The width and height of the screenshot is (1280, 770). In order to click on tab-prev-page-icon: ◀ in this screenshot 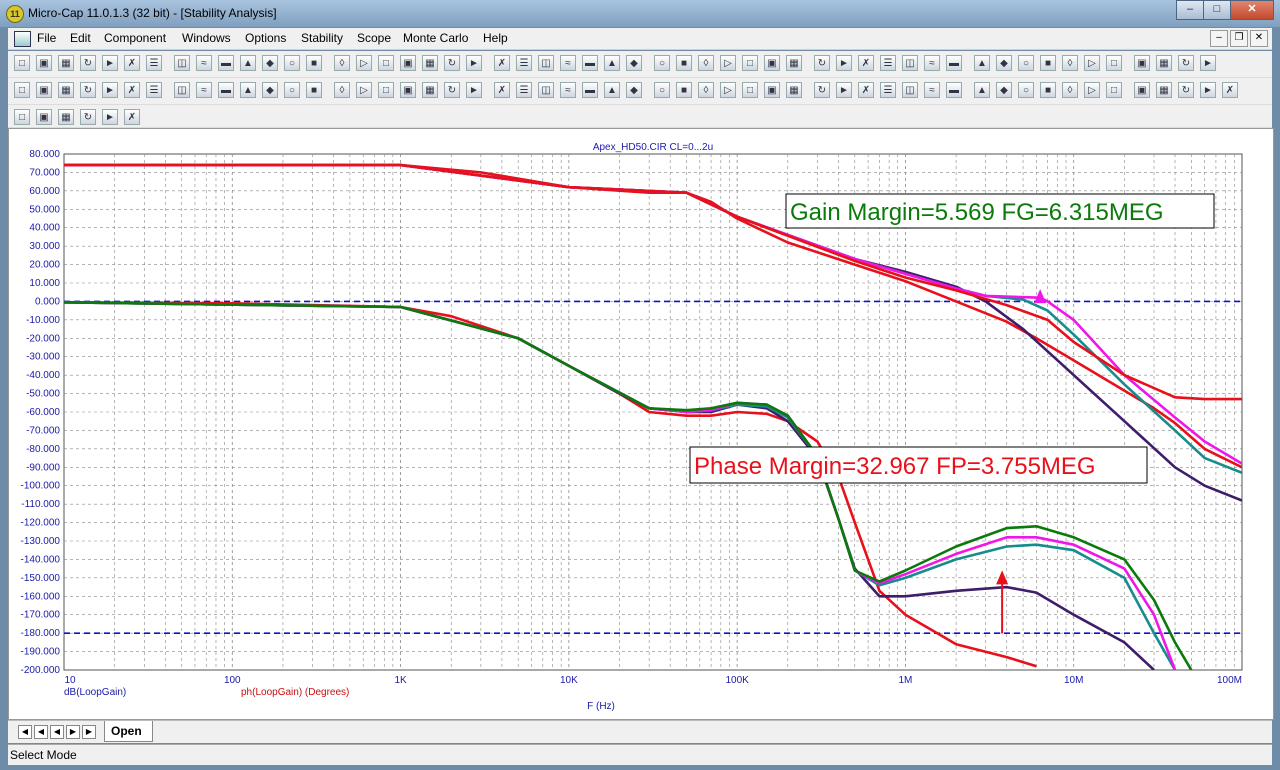, I will do `click(41, 732)`.